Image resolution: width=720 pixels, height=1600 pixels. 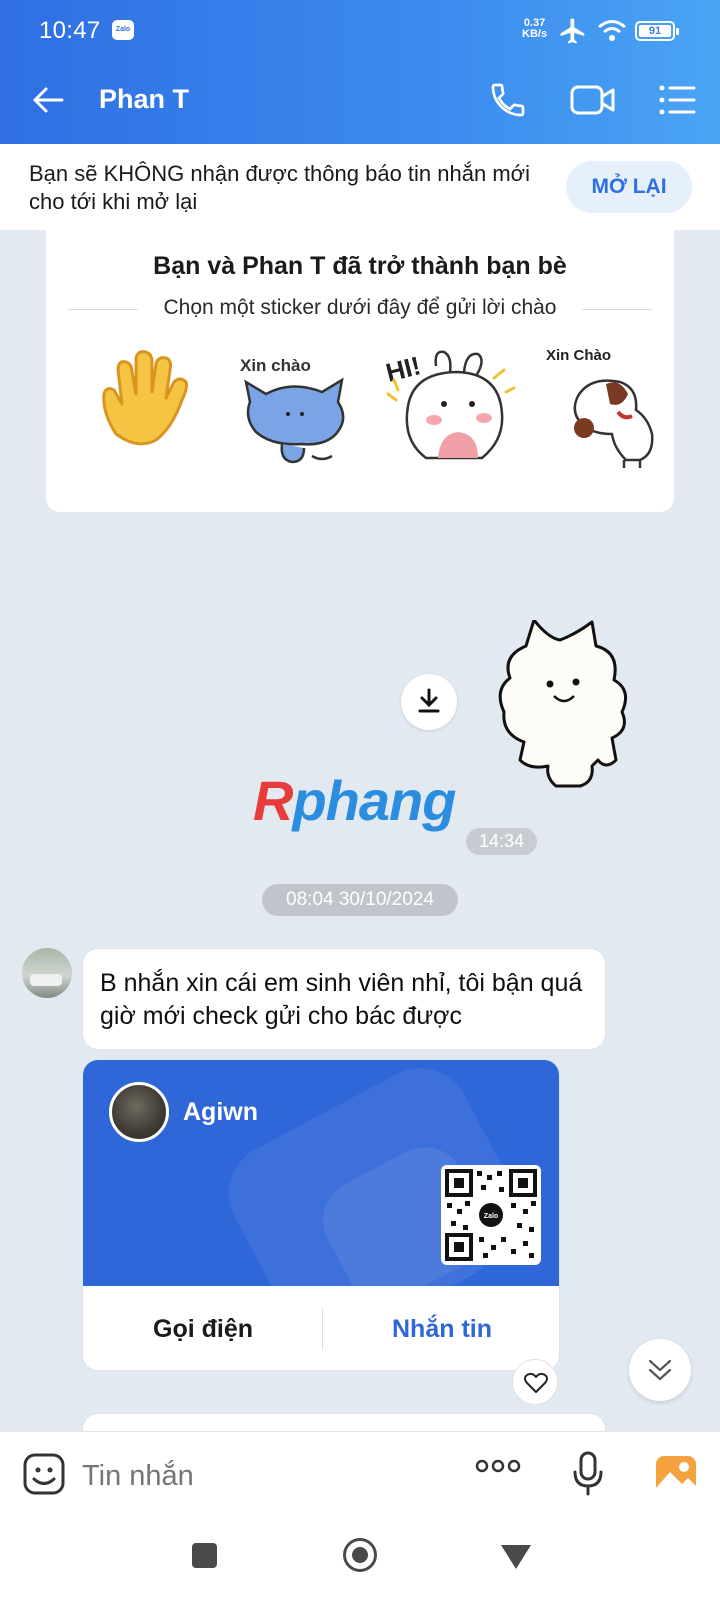 I want to click on phone-icon, so click(x=508, y=100).